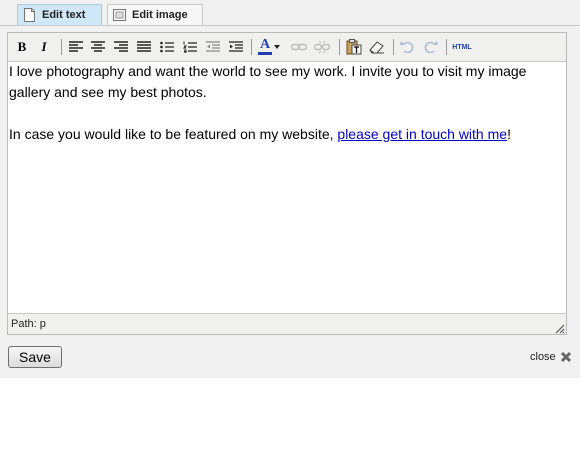 This screenshot has height=450, width=580. I want to click on align-right-button, so click(121, 47).